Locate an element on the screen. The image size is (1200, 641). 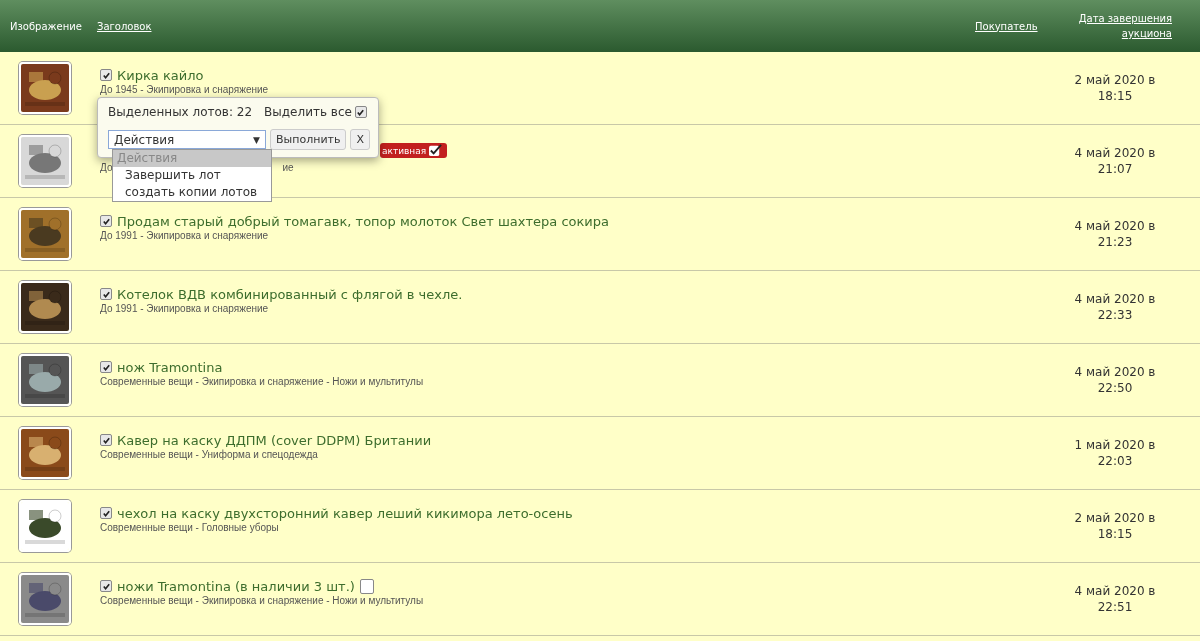
selected-count: Выделенных лотов: 22 is located at coordinates (180, 112).